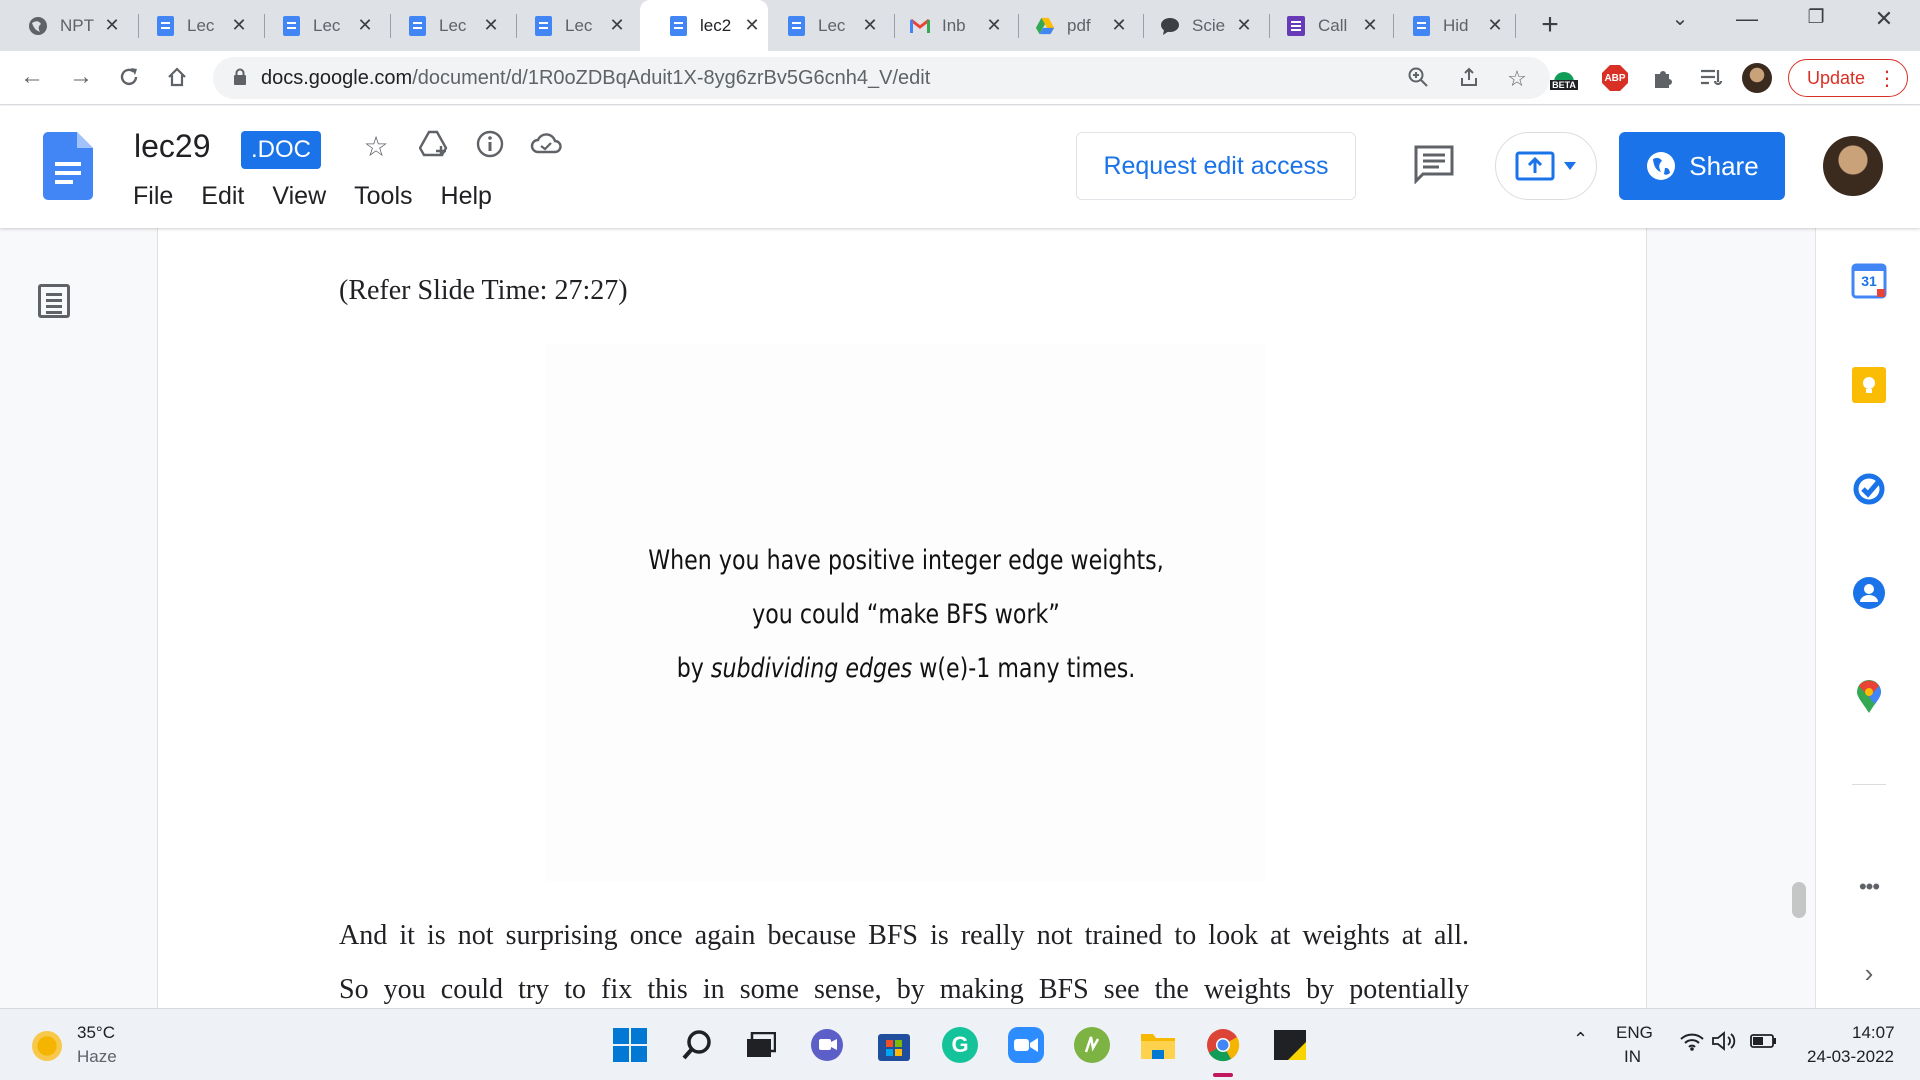 This screenshot has height=1080, width=1920. I want to click on weather-condition: Haze, so click(97, 1057).